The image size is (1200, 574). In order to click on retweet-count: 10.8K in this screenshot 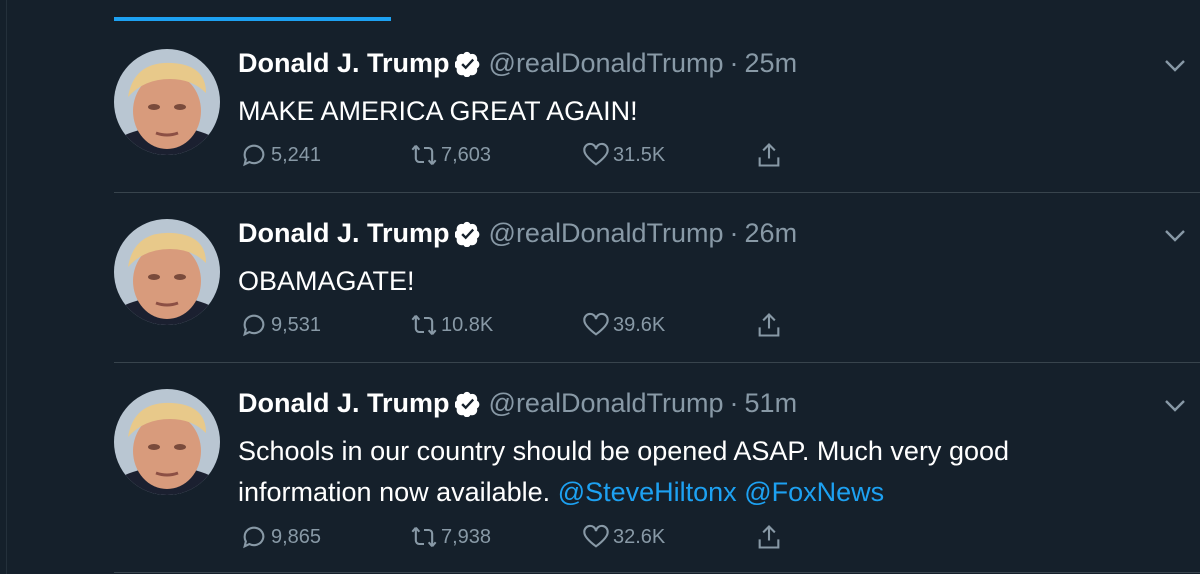, I will do `click(467, 324)`.